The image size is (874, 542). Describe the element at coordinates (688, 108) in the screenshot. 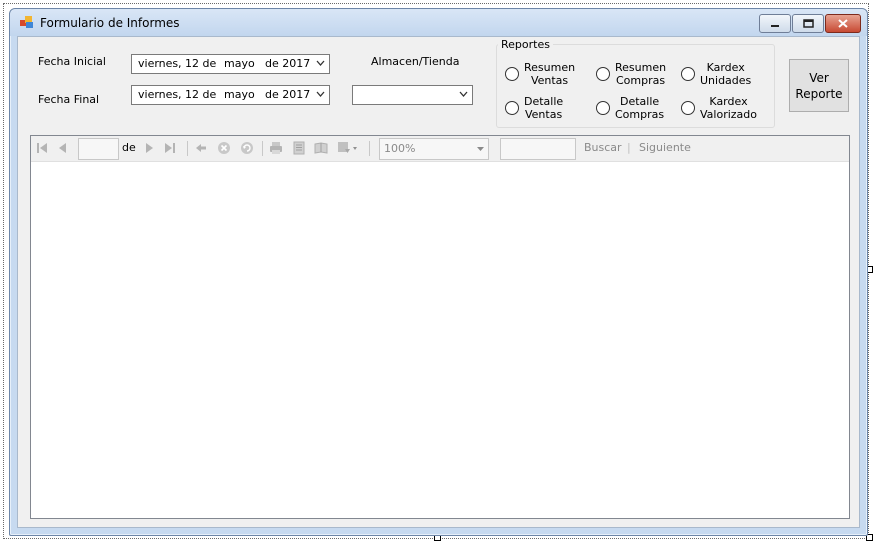

I see `radio-kardex-valorizado` at that location.